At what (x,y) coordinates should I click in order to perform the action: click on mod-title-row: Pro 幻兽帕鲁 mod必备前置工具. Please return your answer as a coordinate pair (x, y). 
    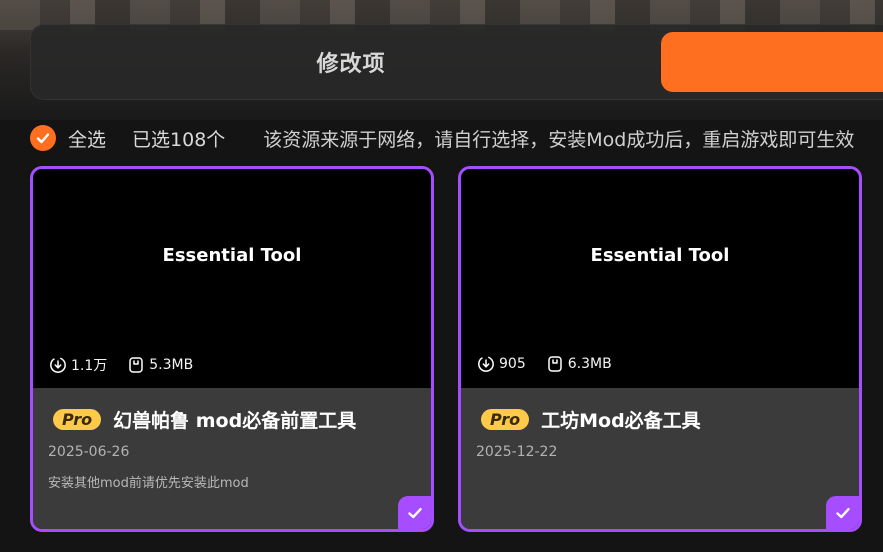
    Looking at the image, I should click on (204, 419).